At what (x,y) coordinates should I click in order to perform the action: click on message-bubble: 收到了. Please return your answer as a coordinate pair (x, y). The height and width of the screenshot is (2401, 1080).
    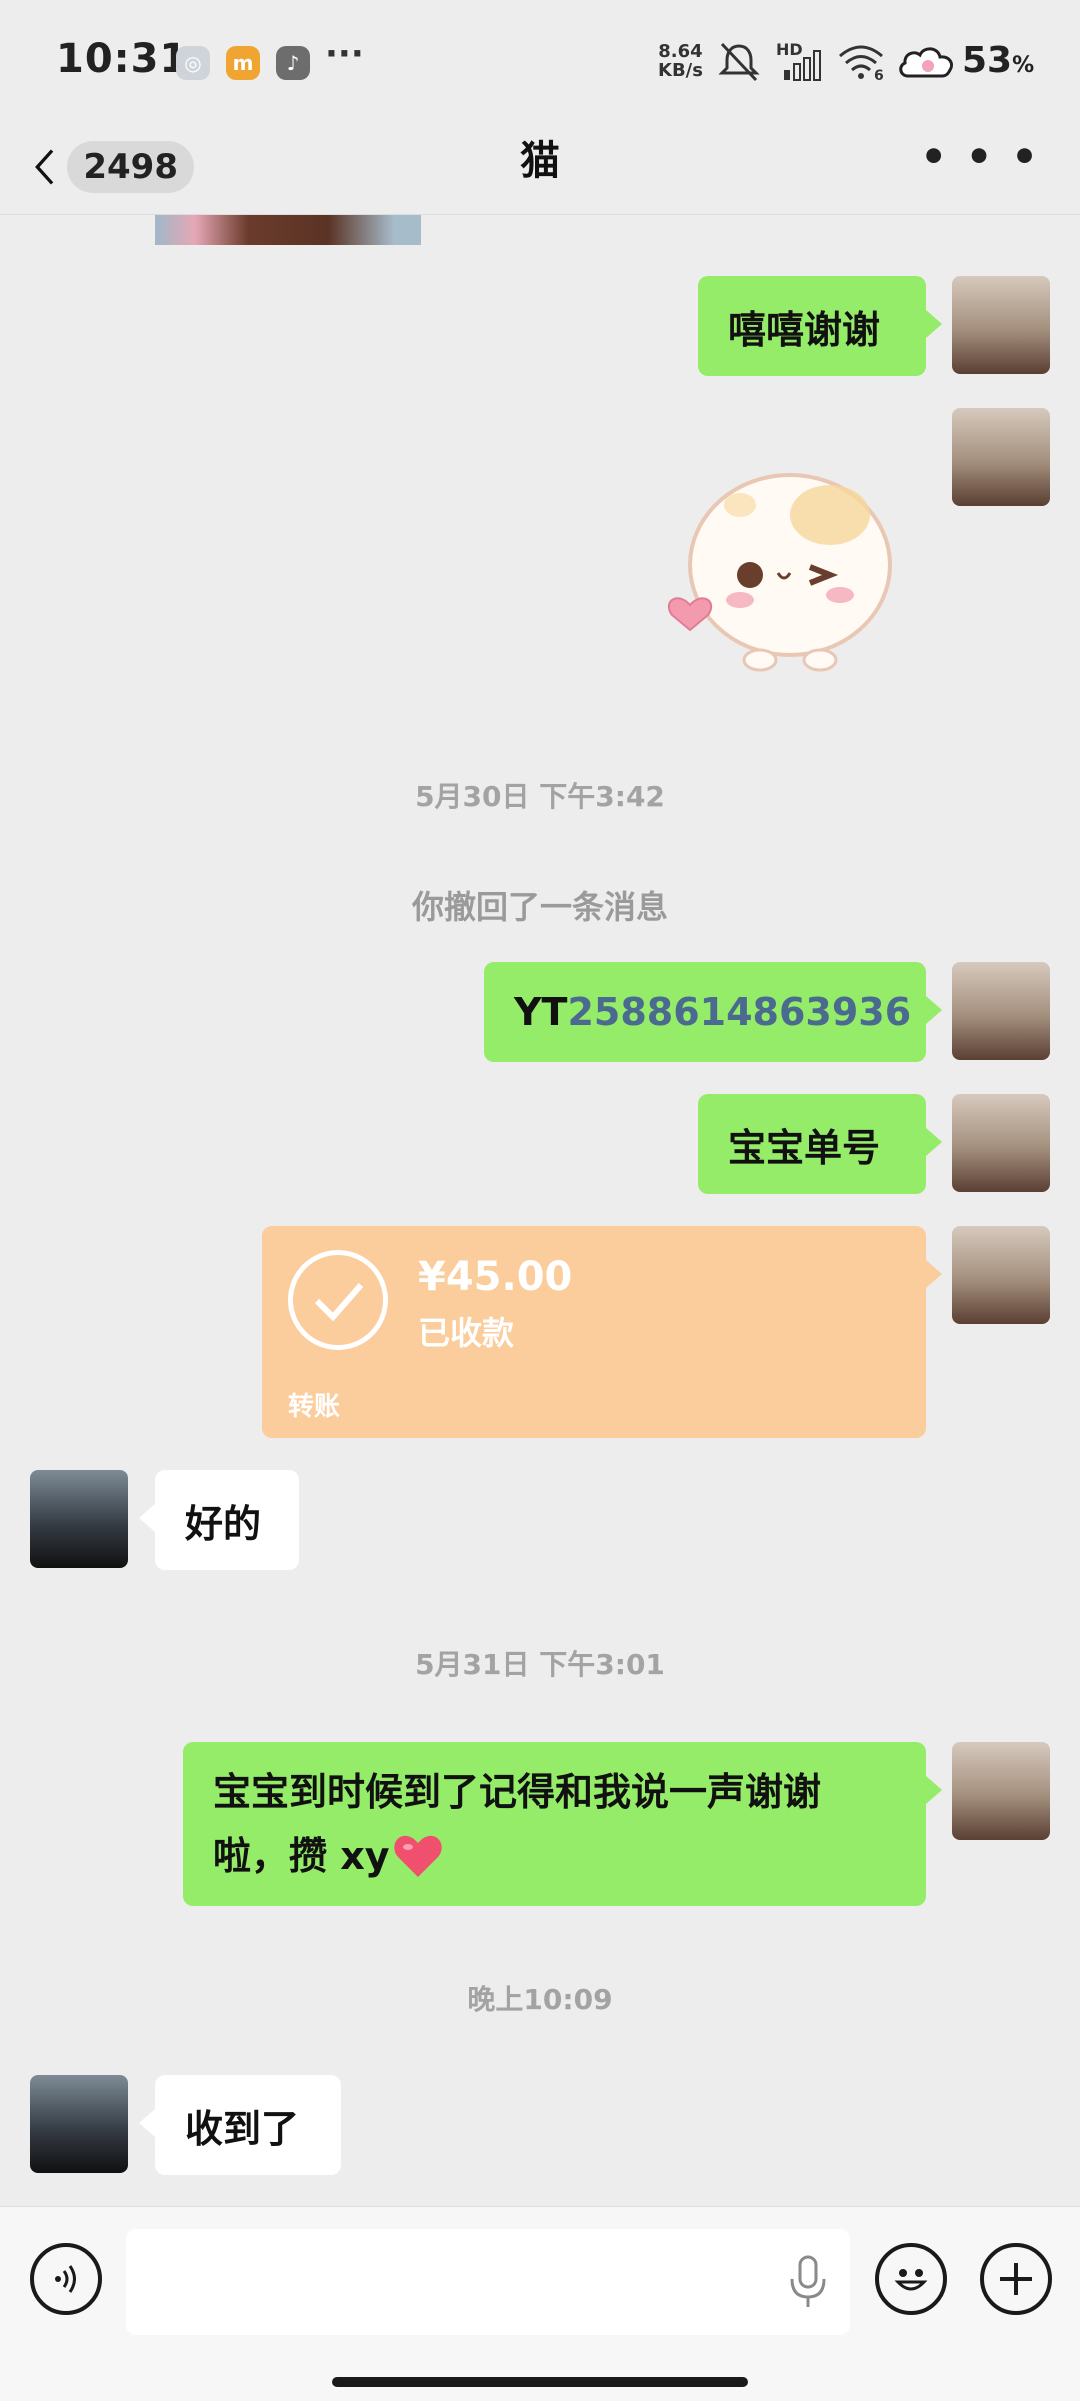
    Looking at the image, I should click on (240, 2125).